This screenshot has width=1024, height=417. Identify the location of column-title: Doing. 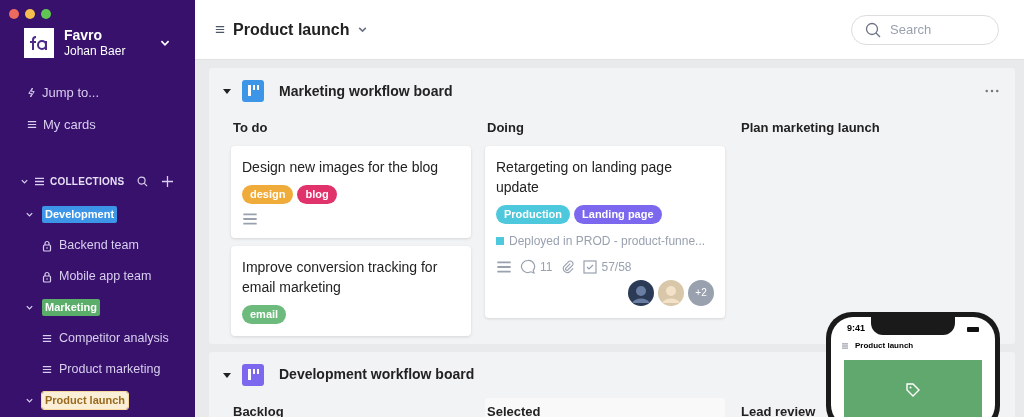
(505, 128).